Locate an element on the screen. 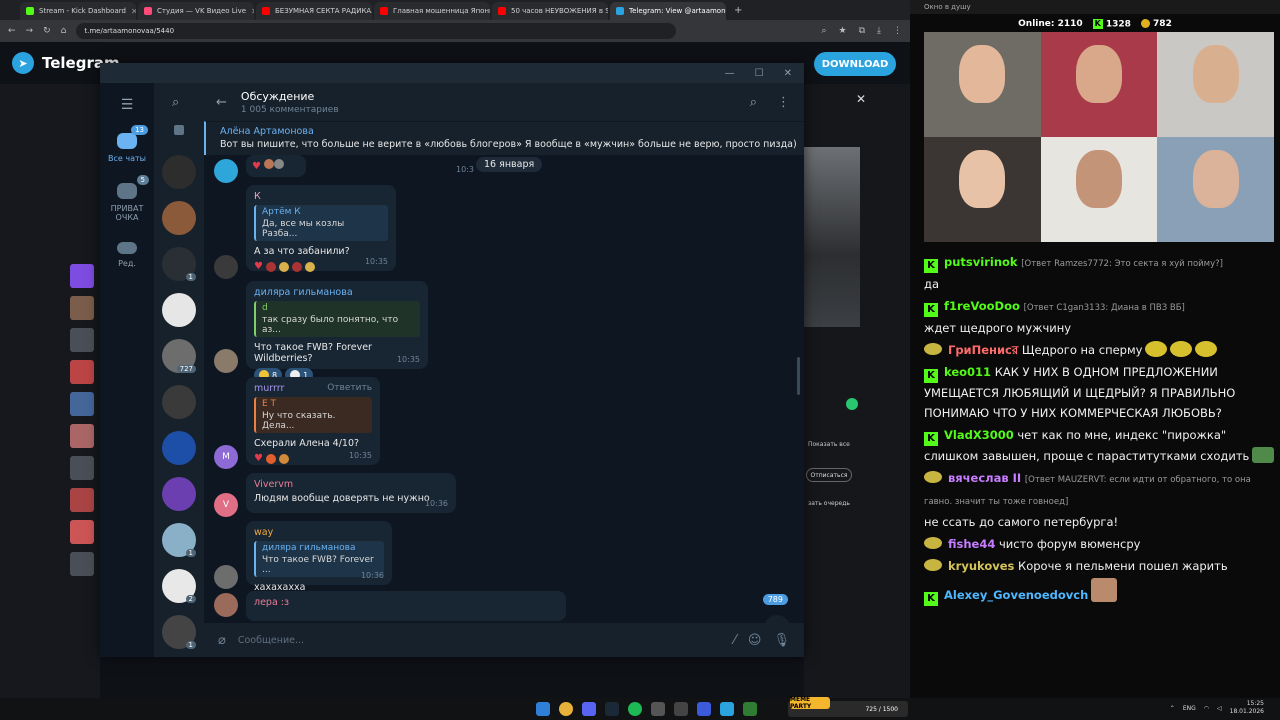 This screenshot has height=720, width=1280. microphone-icon: 🎙 is located at coordinates (781, 640).